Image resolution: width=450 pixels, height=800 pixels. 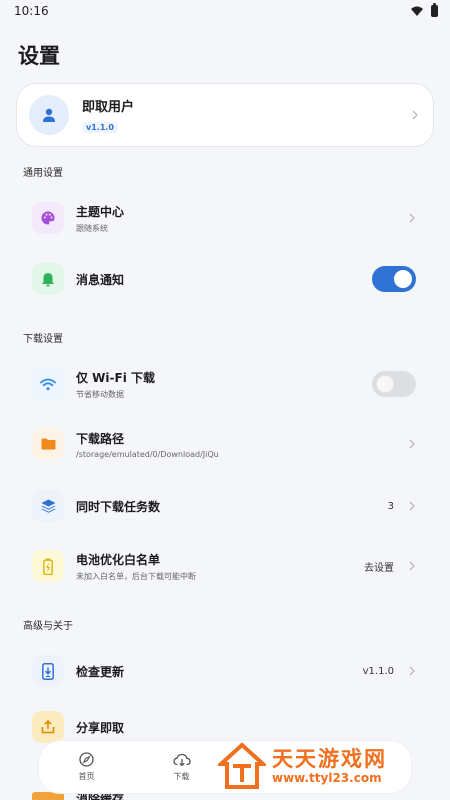 I want to click on status-icons, so click(x=424, y=10).